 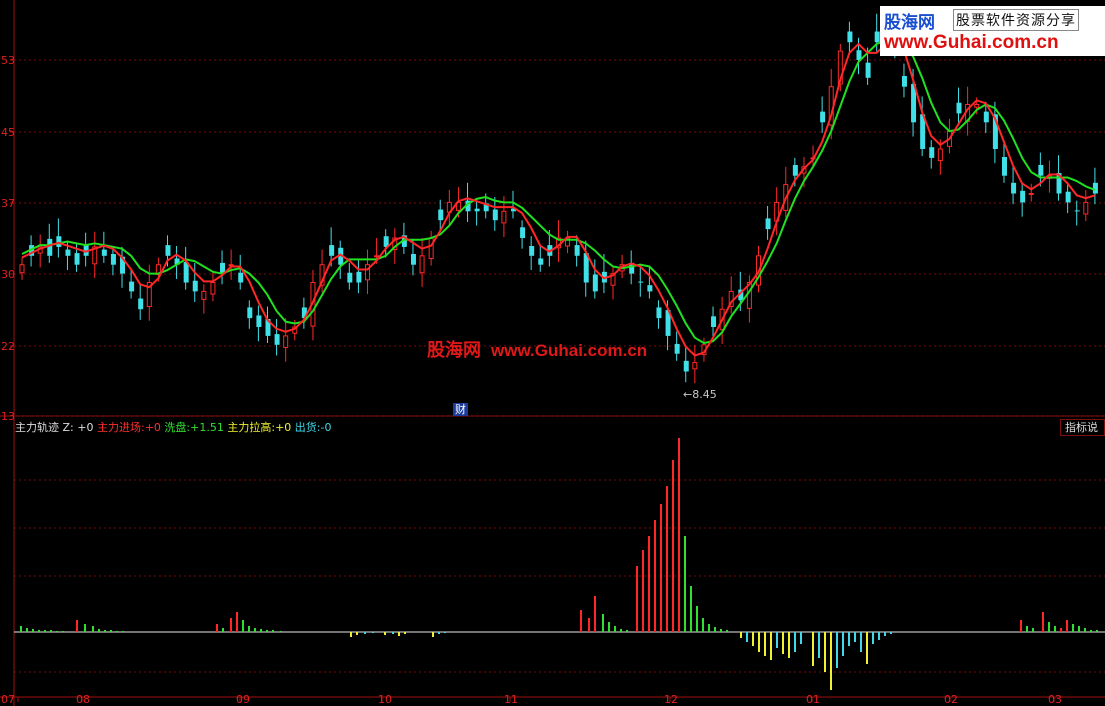 What do you see at coordinates (120, 427) in the screenshot?
I see `legend-entry-label: 主力进场:` at bounding box center [120, 427].